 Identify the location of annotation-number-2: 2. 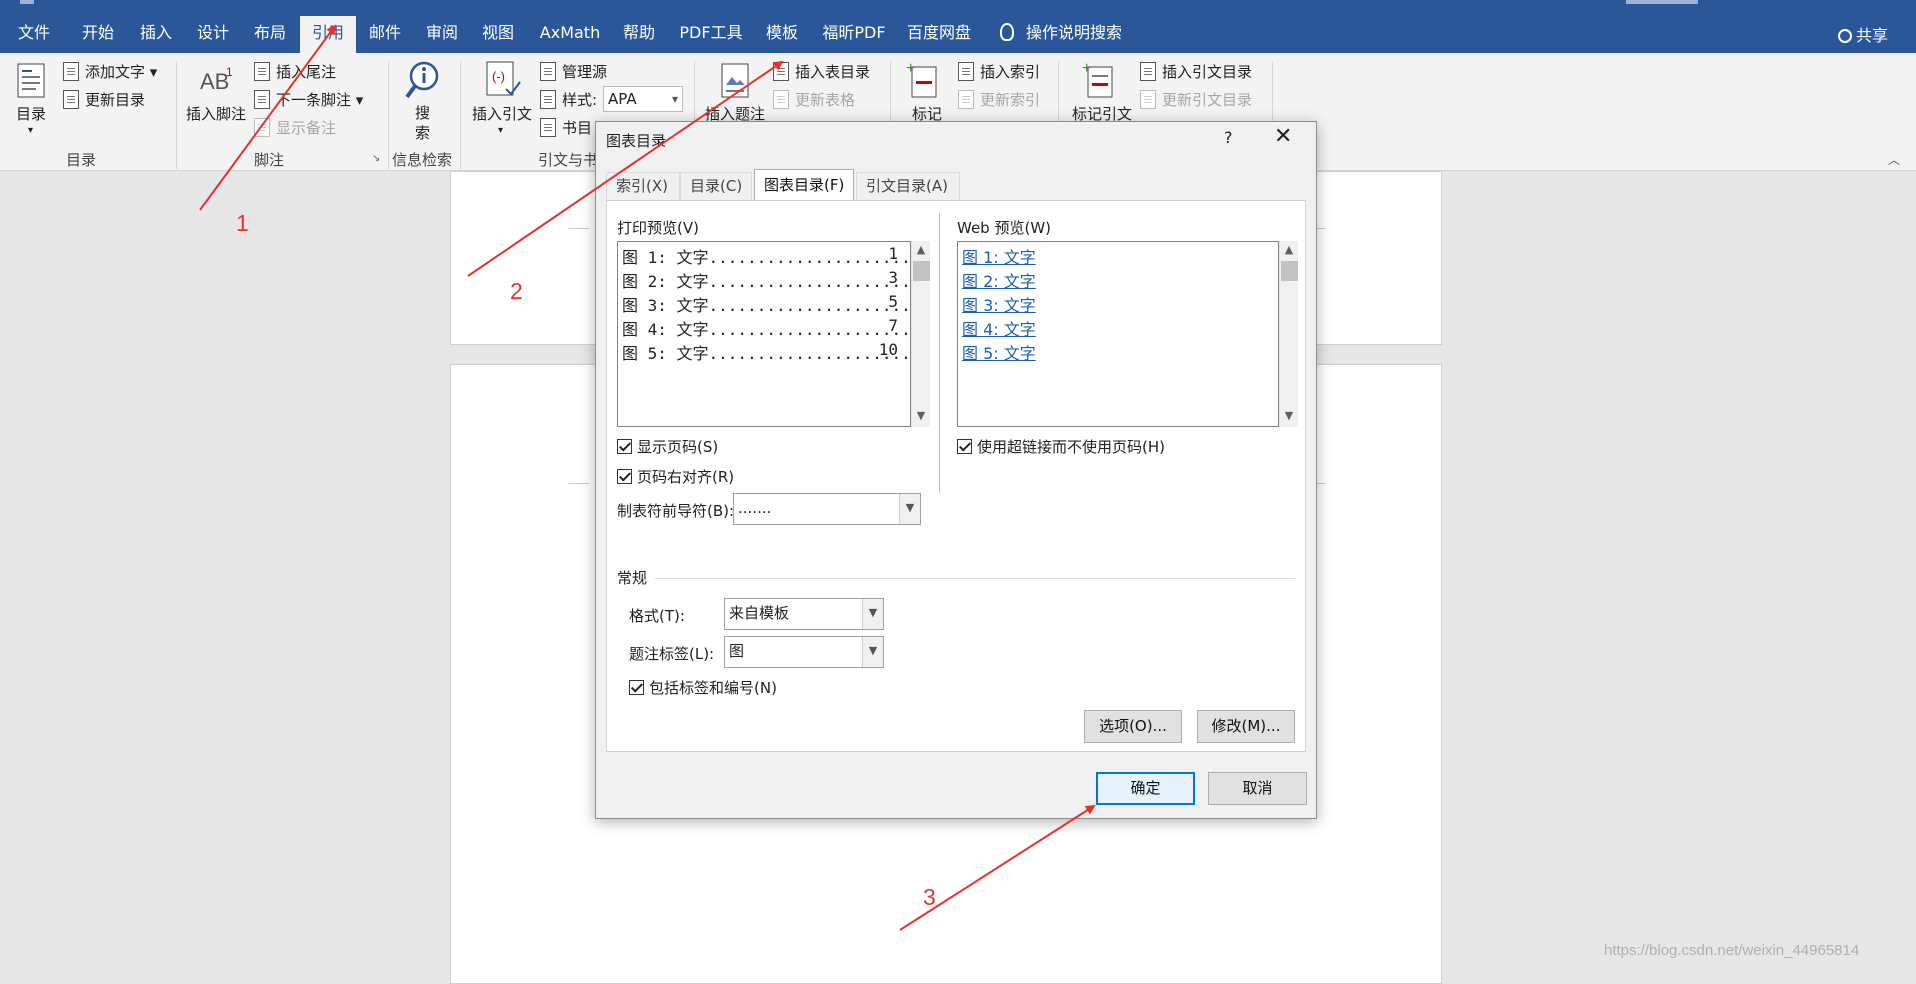
(516, 291).